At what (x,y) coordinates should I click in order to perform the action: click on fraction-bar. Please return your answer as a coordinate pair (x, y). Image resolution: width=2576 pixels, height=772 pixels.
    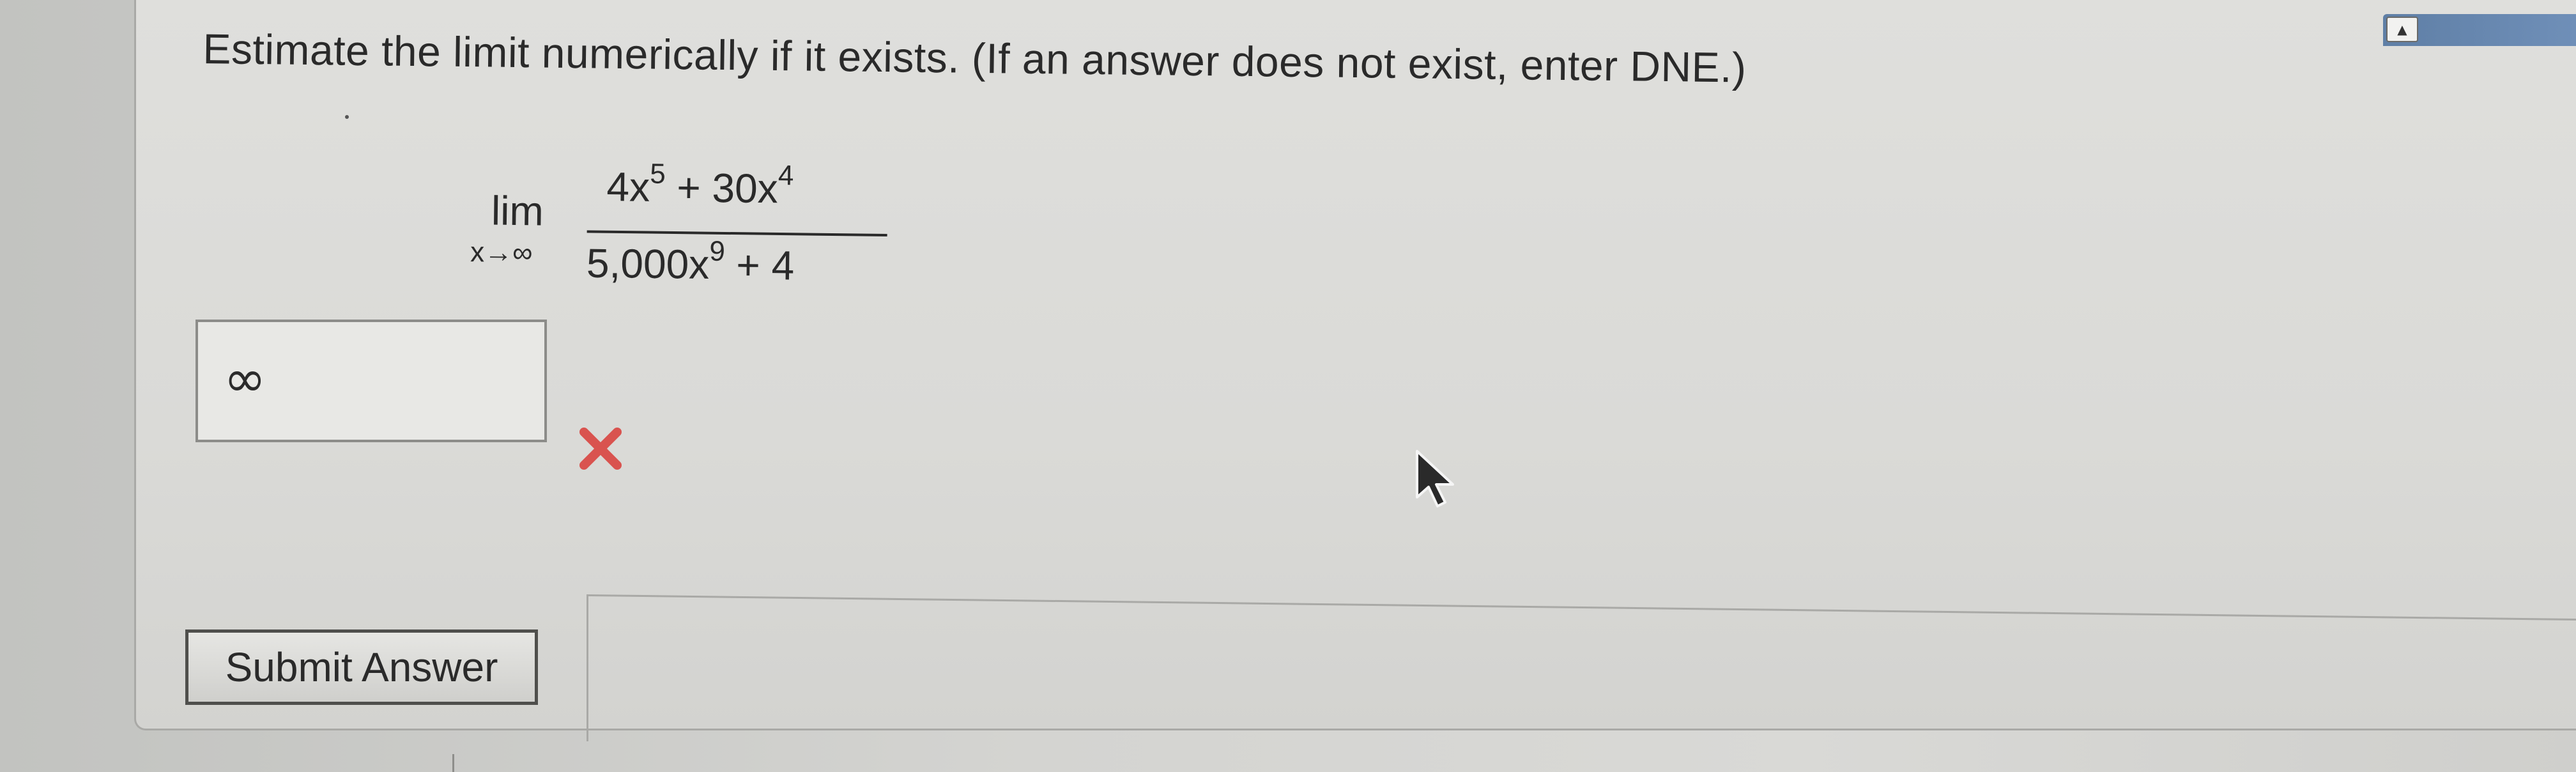
    Looking at the image, I should click on (736, 234).